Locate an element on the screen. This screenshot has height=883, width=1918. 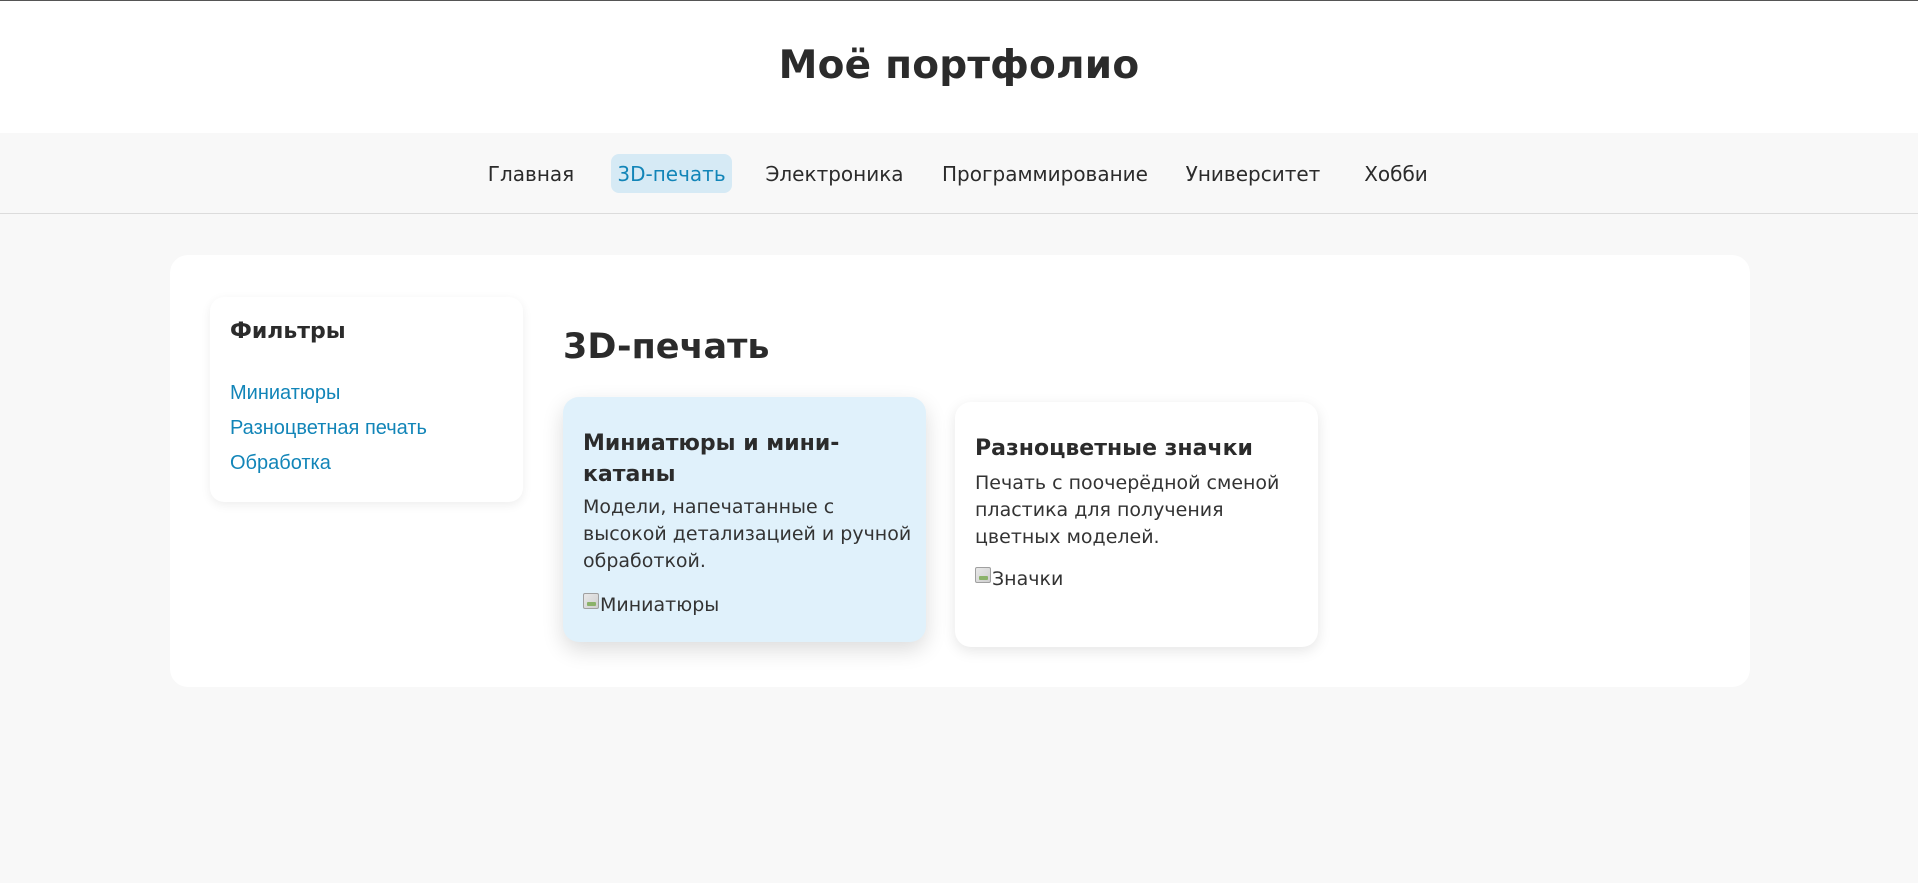
project-image-placeholder: Миниатюры is located at coordinates (651, 604).